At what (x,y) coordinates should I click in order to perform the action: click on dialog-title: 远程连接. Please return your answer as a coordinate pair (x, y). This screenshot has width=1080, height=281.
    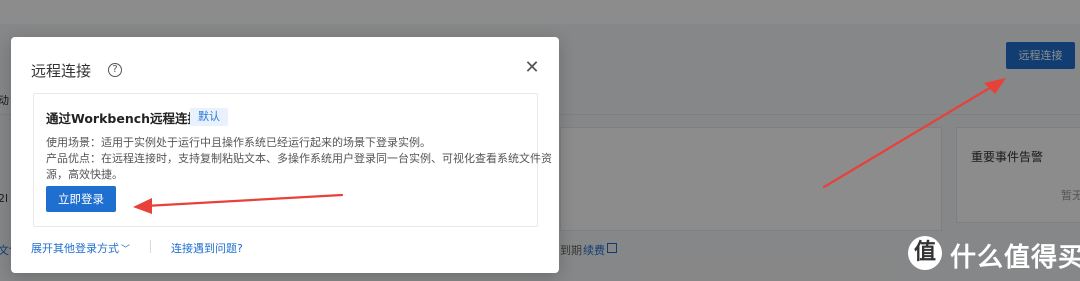
    Looking at the image, I should click on (61, 71).